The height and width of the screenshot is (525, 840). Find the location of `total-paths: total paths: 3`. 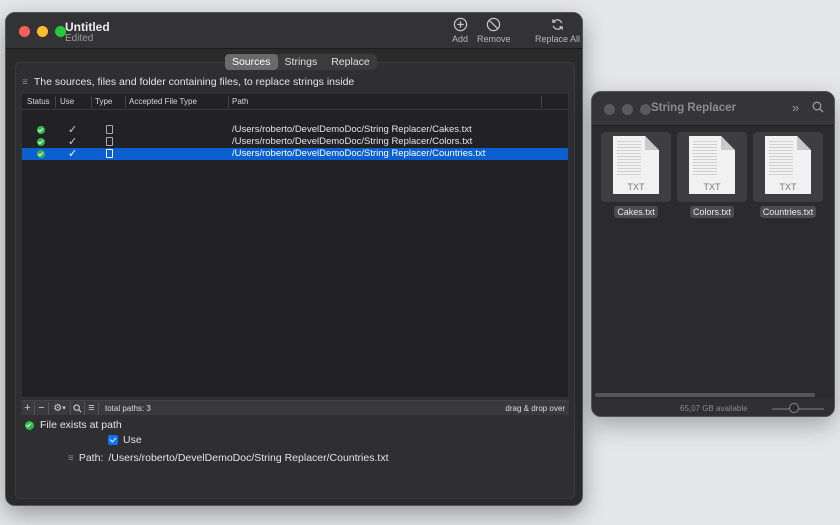

total-paths: total paths: 3 is located at coordinates (128, 408).